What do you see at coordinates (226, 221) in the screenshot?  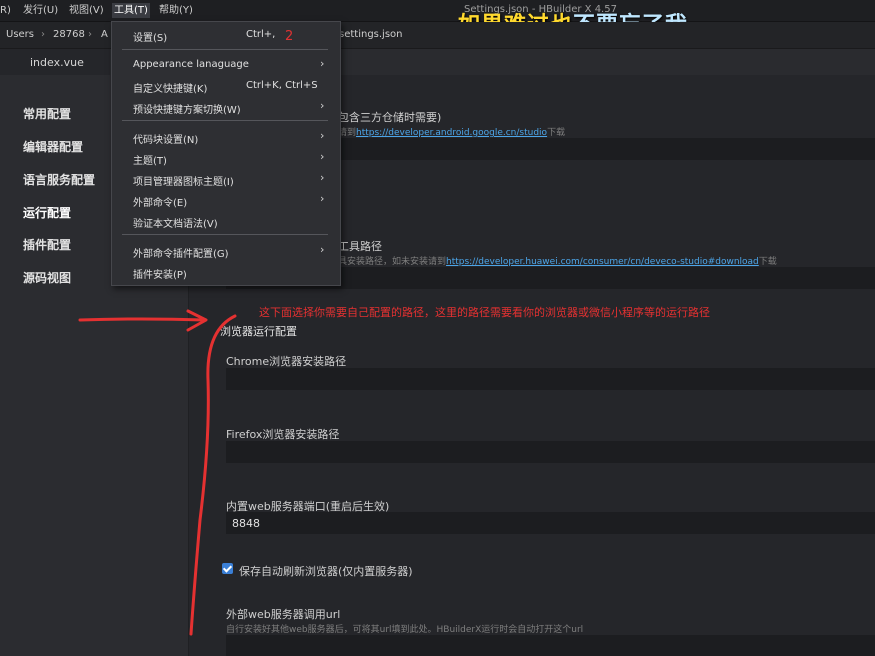 I see `menu-item-validate-syntax: 验证本文档语法(V)` at bounding box center [226, 221].